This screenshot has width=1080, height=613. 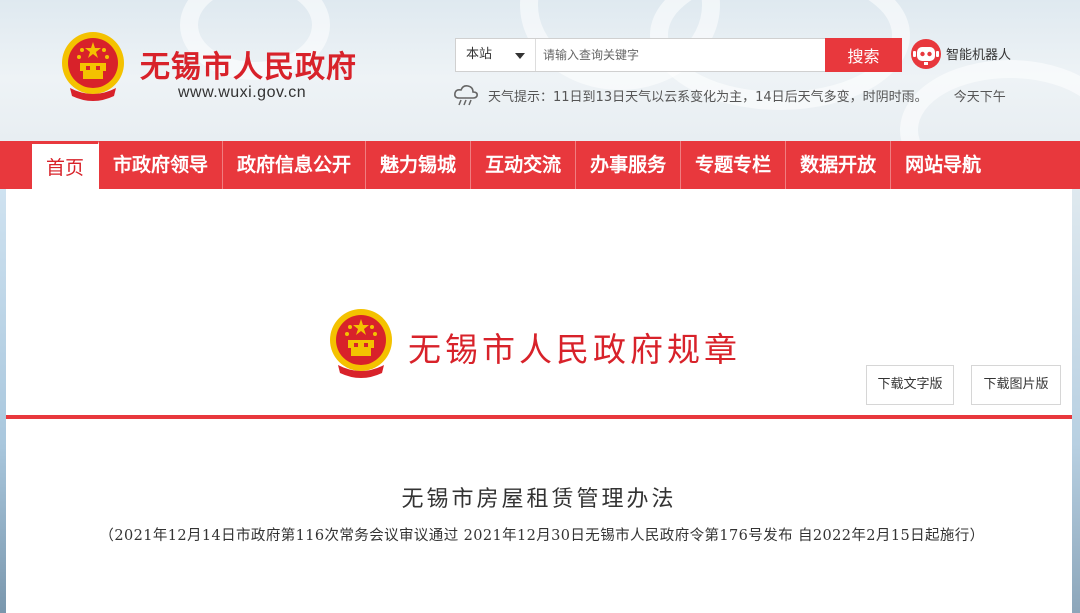 I want to click on weather-extra: 今天下午, so click(x=979, y=97).